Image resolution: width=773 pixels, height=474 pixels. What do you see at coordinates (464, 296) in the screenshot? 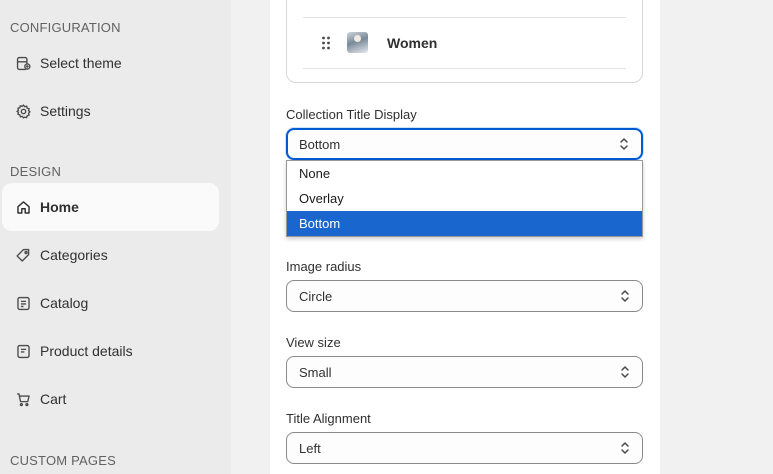
I see `image-radius-select: Circle` at bounding box center [464, 296].